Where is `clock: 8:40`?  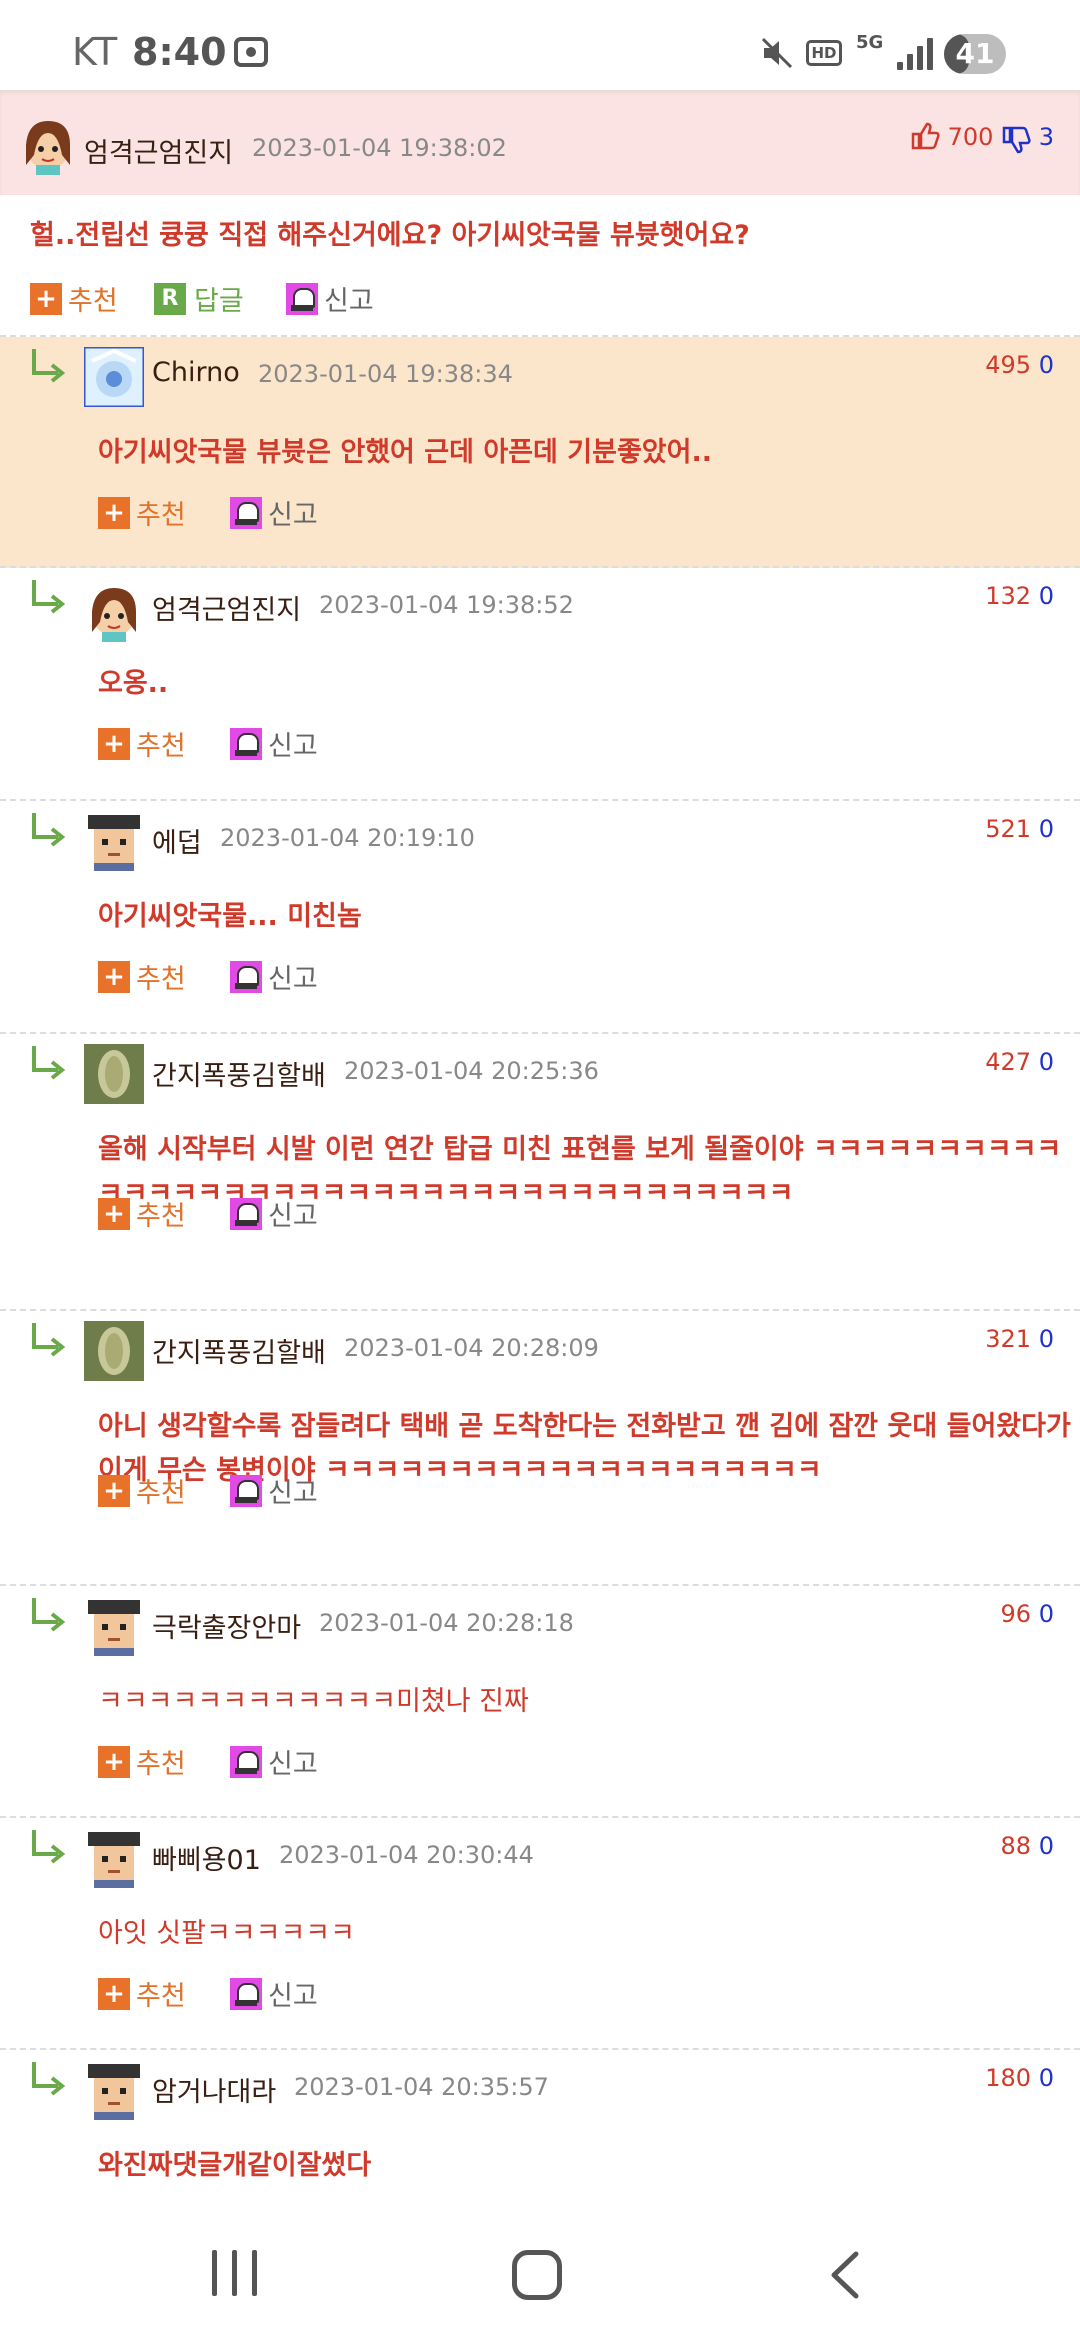 clock: 8:40 is located at coordinates (179, 52).